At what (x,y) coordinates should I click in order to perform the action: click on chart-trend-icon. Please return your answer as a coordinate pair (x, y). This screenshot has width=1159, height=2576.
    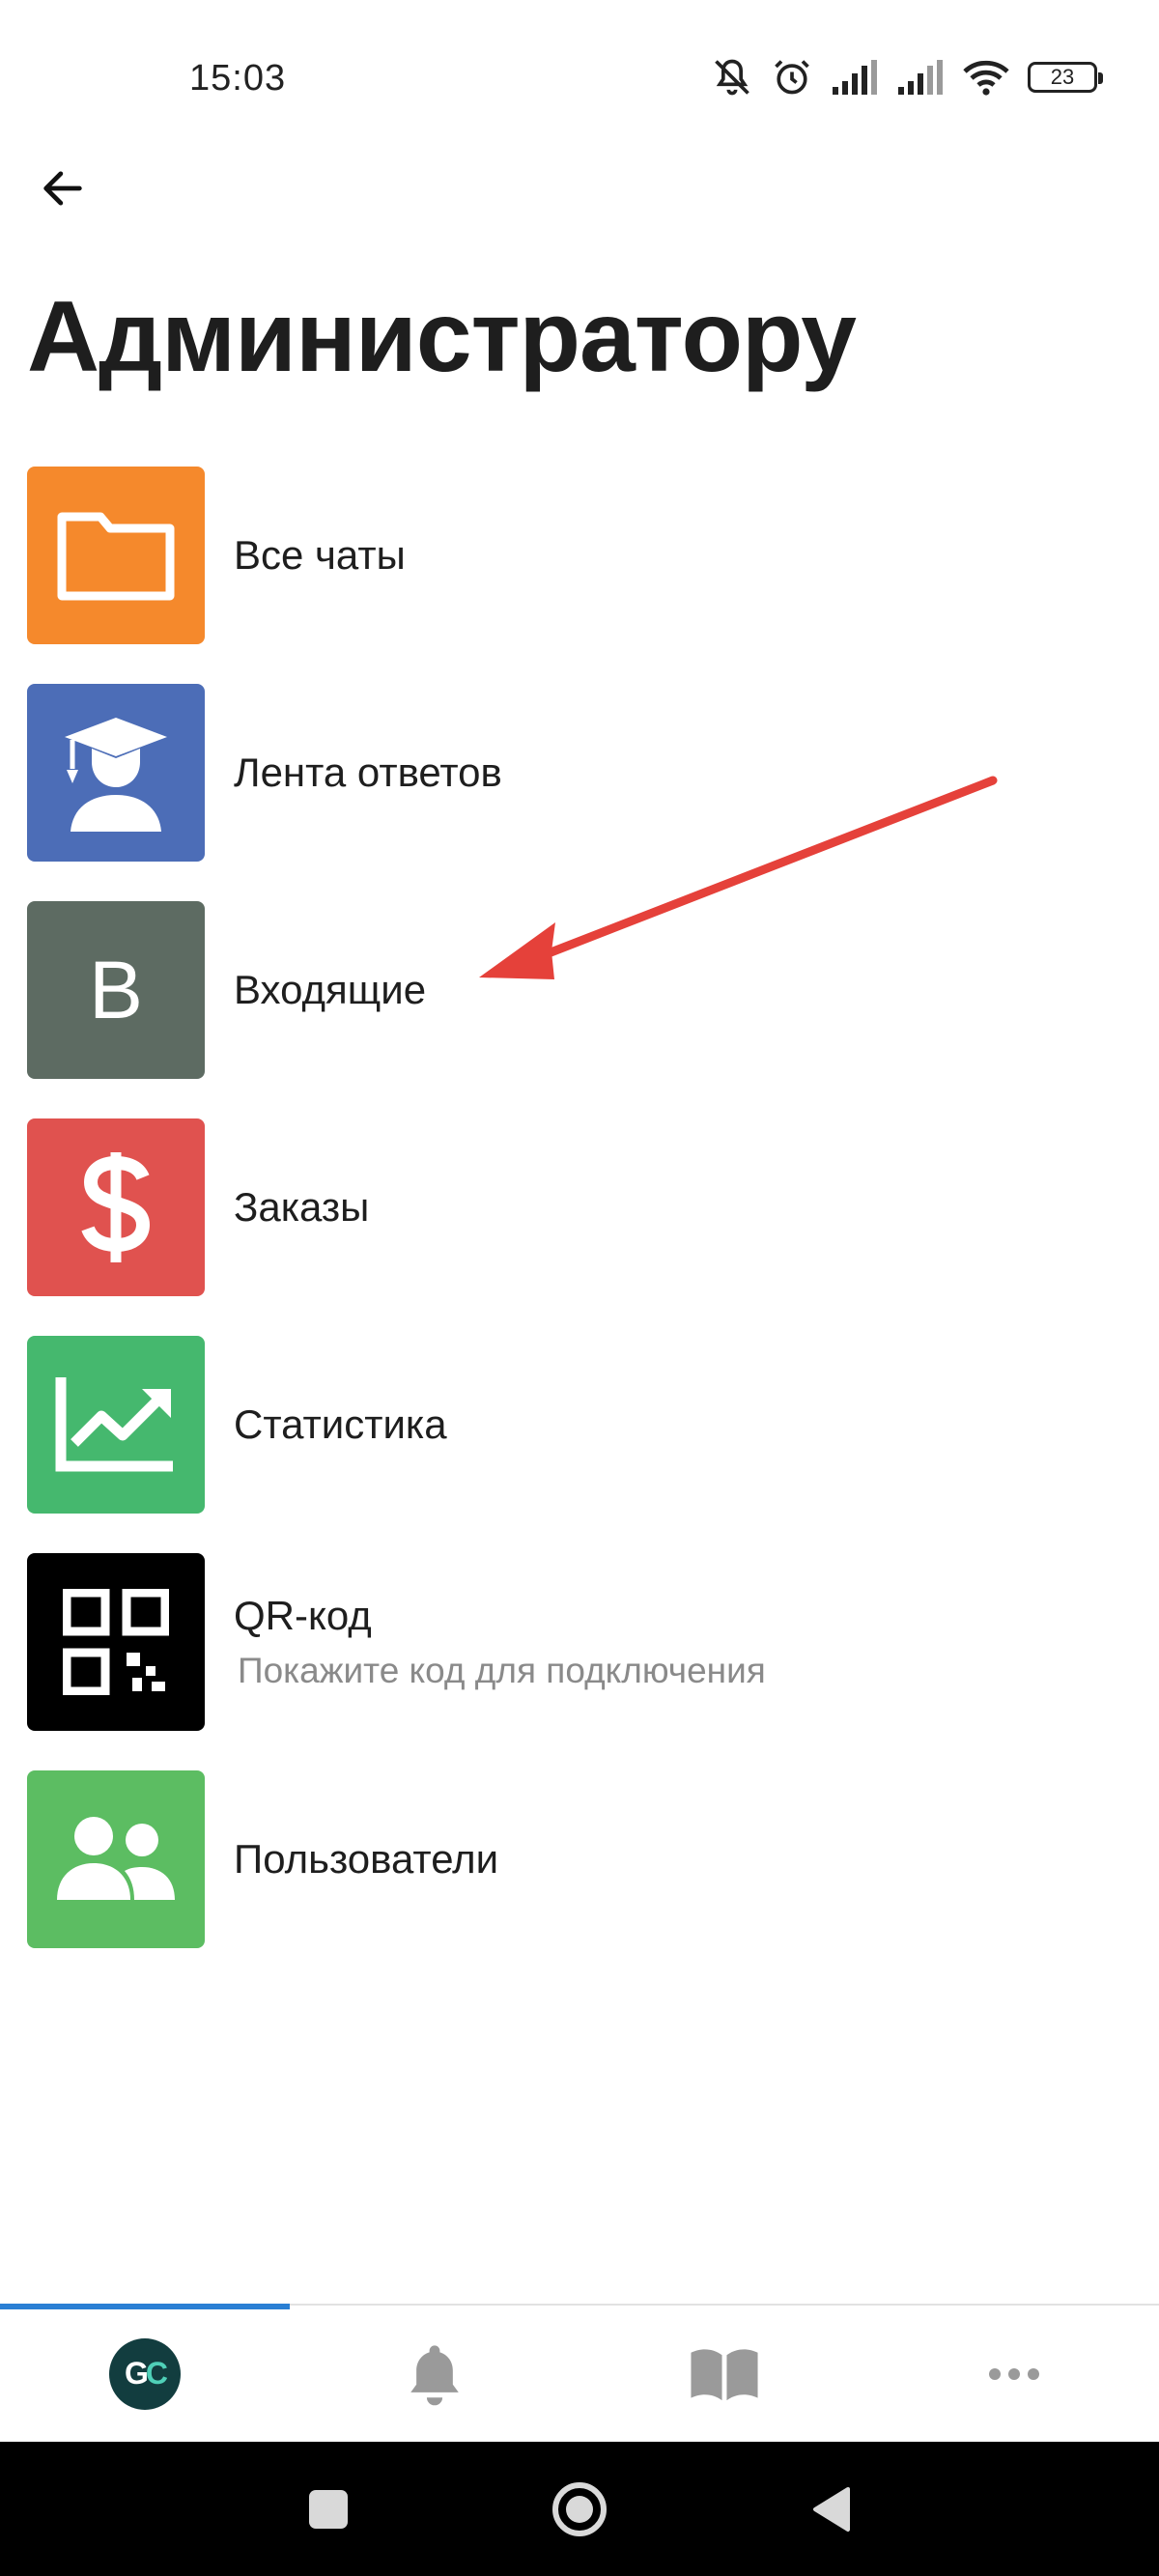
    Looking at the image, I should click on (116, 1425).